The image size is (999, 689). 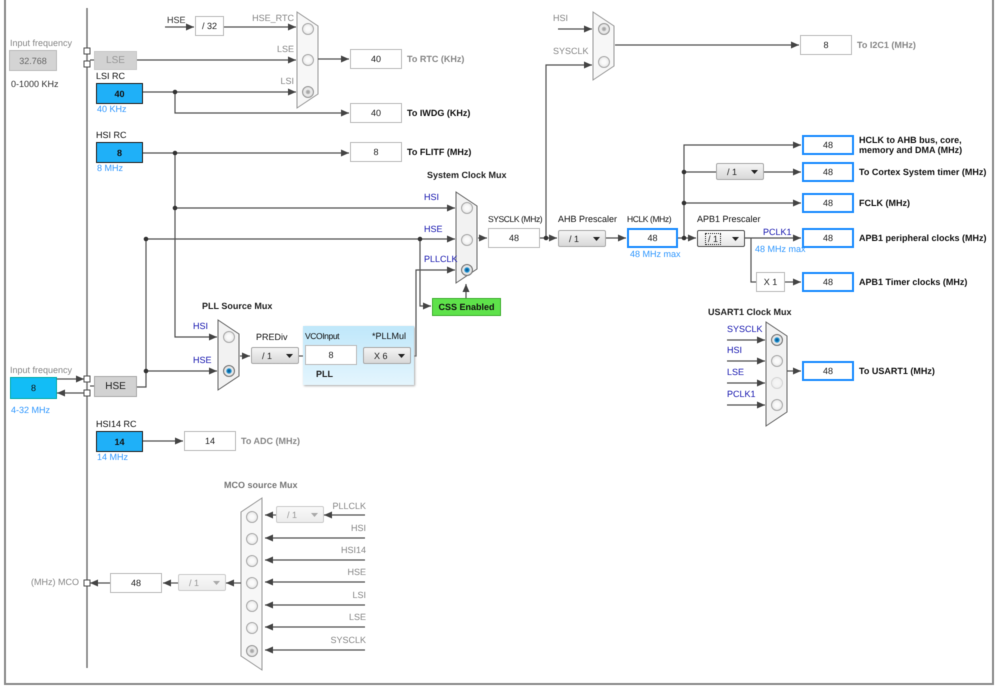 I want to click on mux-title: PLL Source Mux, so click(x=237, y=306).